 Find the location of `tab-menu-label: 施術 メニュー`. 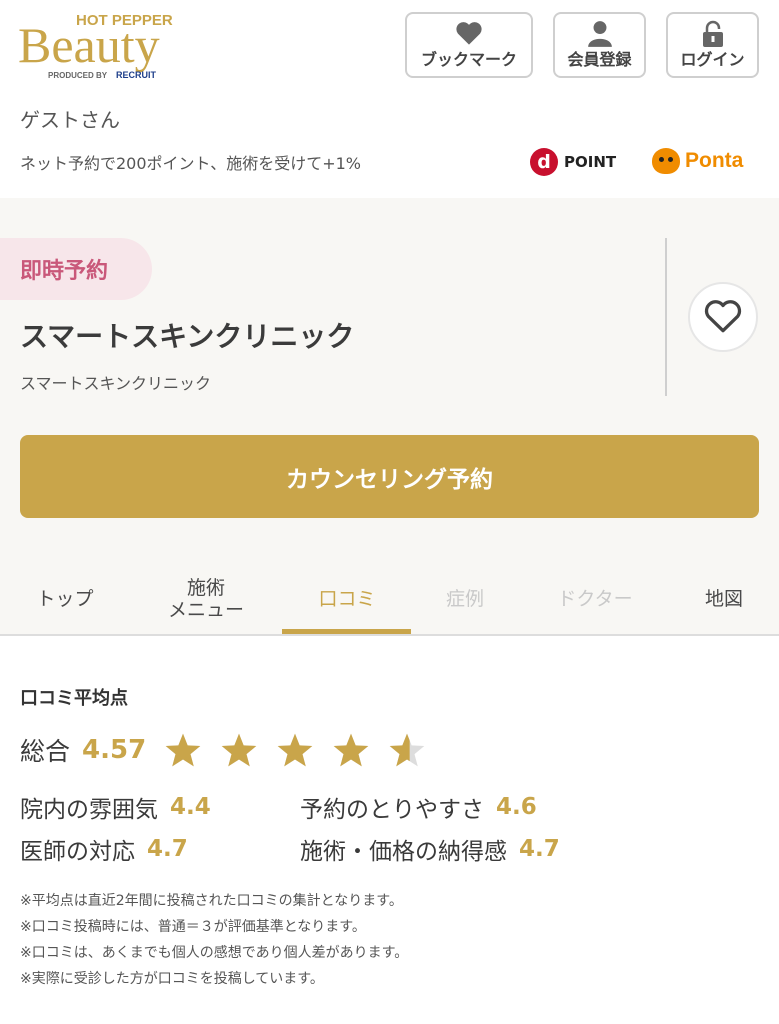

tab-menu-label: 施術 メニュー is located at coordinates (206, 599).